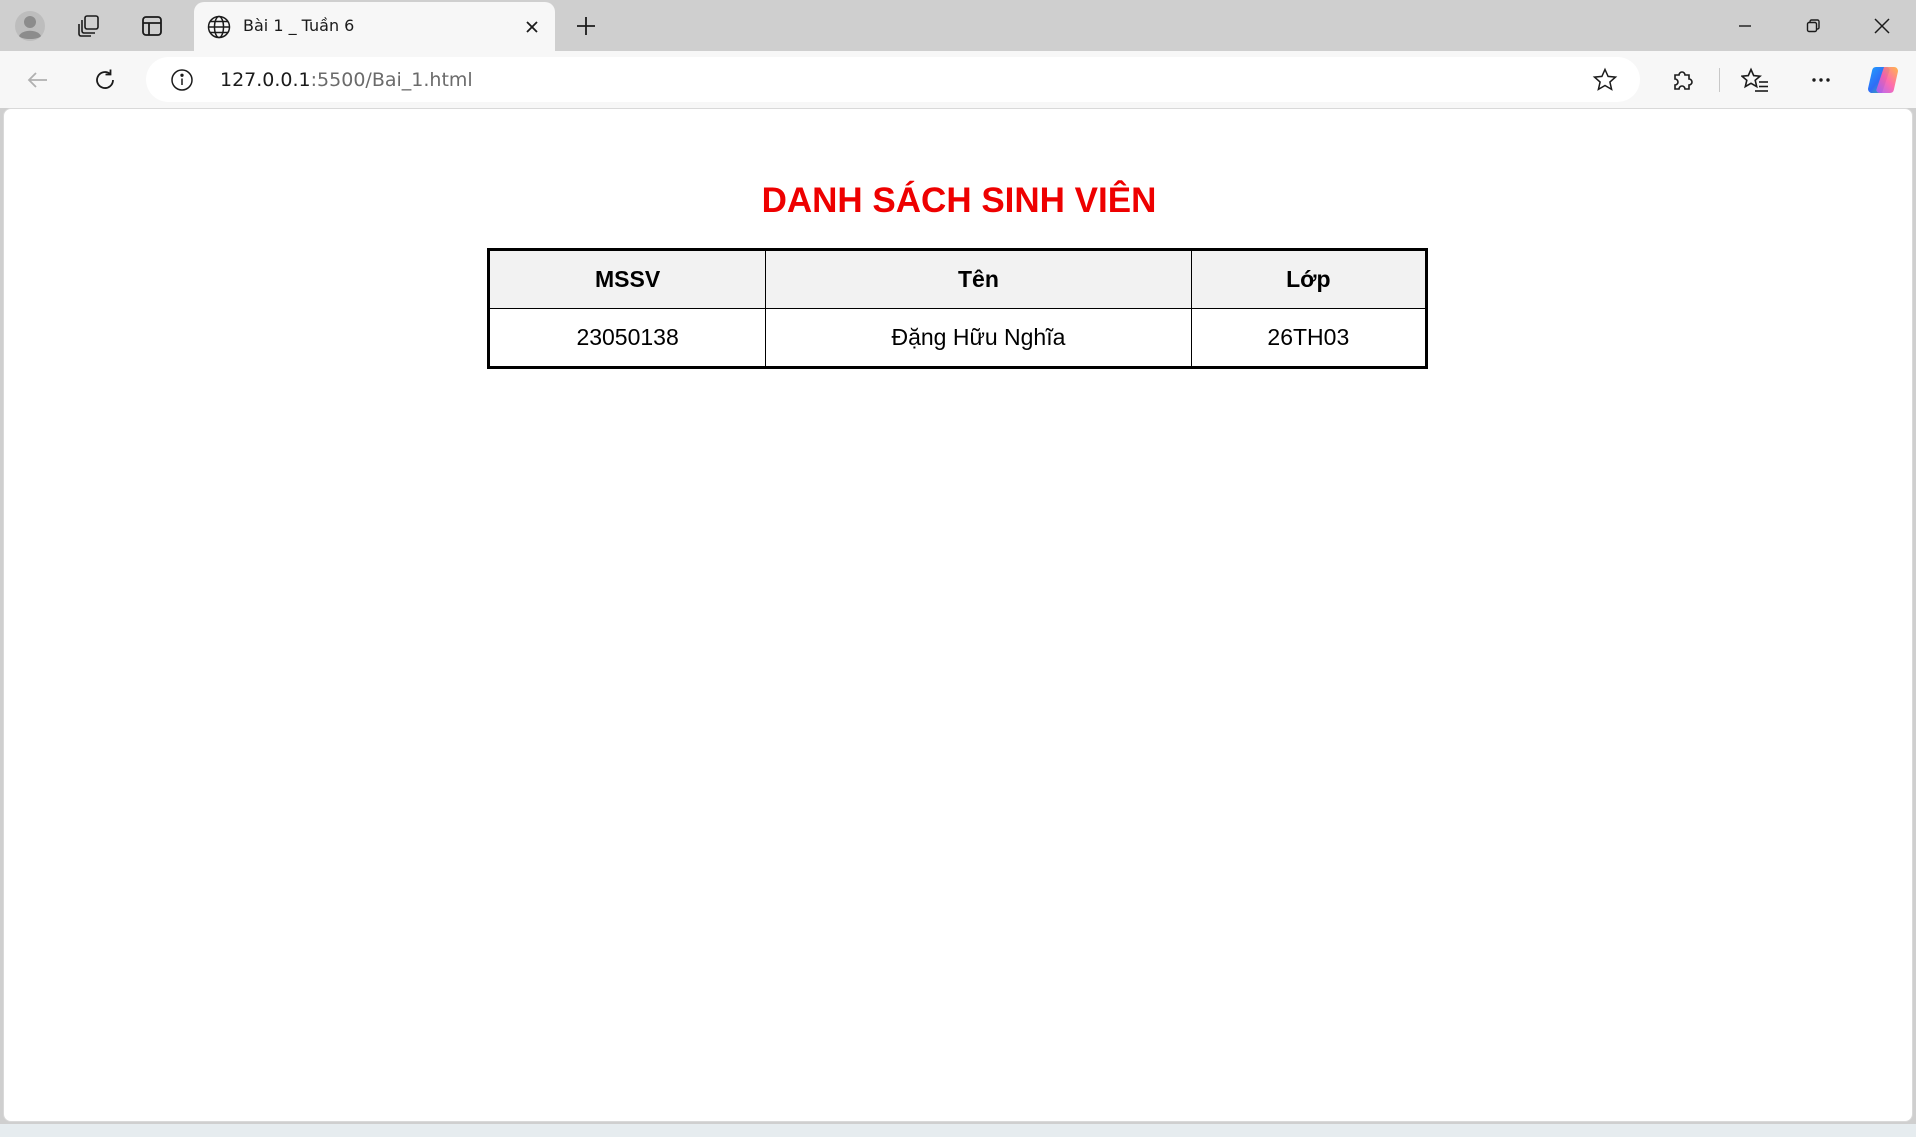 Image resolution: width=1916 pixels, height=1137 pixels. I want to click on restore-icon, so click(1813, 25).